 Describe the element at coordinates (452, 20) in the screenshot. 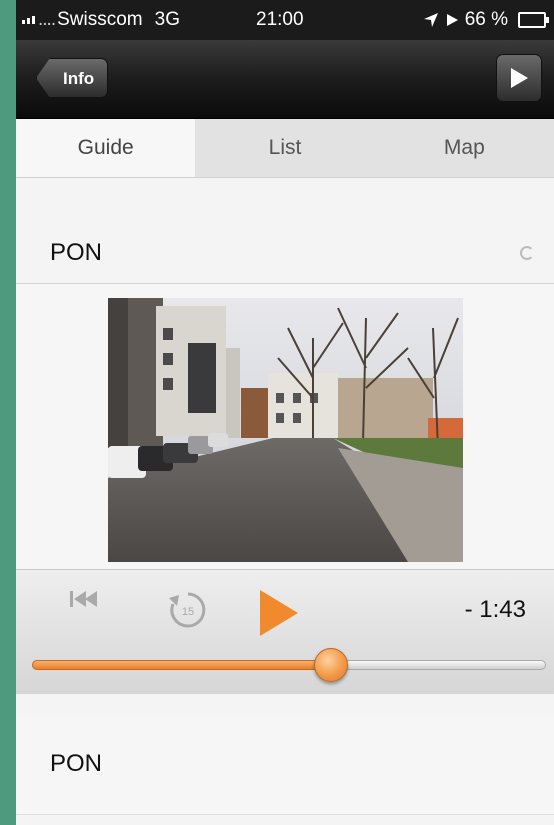

I see `play-status-icon` at that location.